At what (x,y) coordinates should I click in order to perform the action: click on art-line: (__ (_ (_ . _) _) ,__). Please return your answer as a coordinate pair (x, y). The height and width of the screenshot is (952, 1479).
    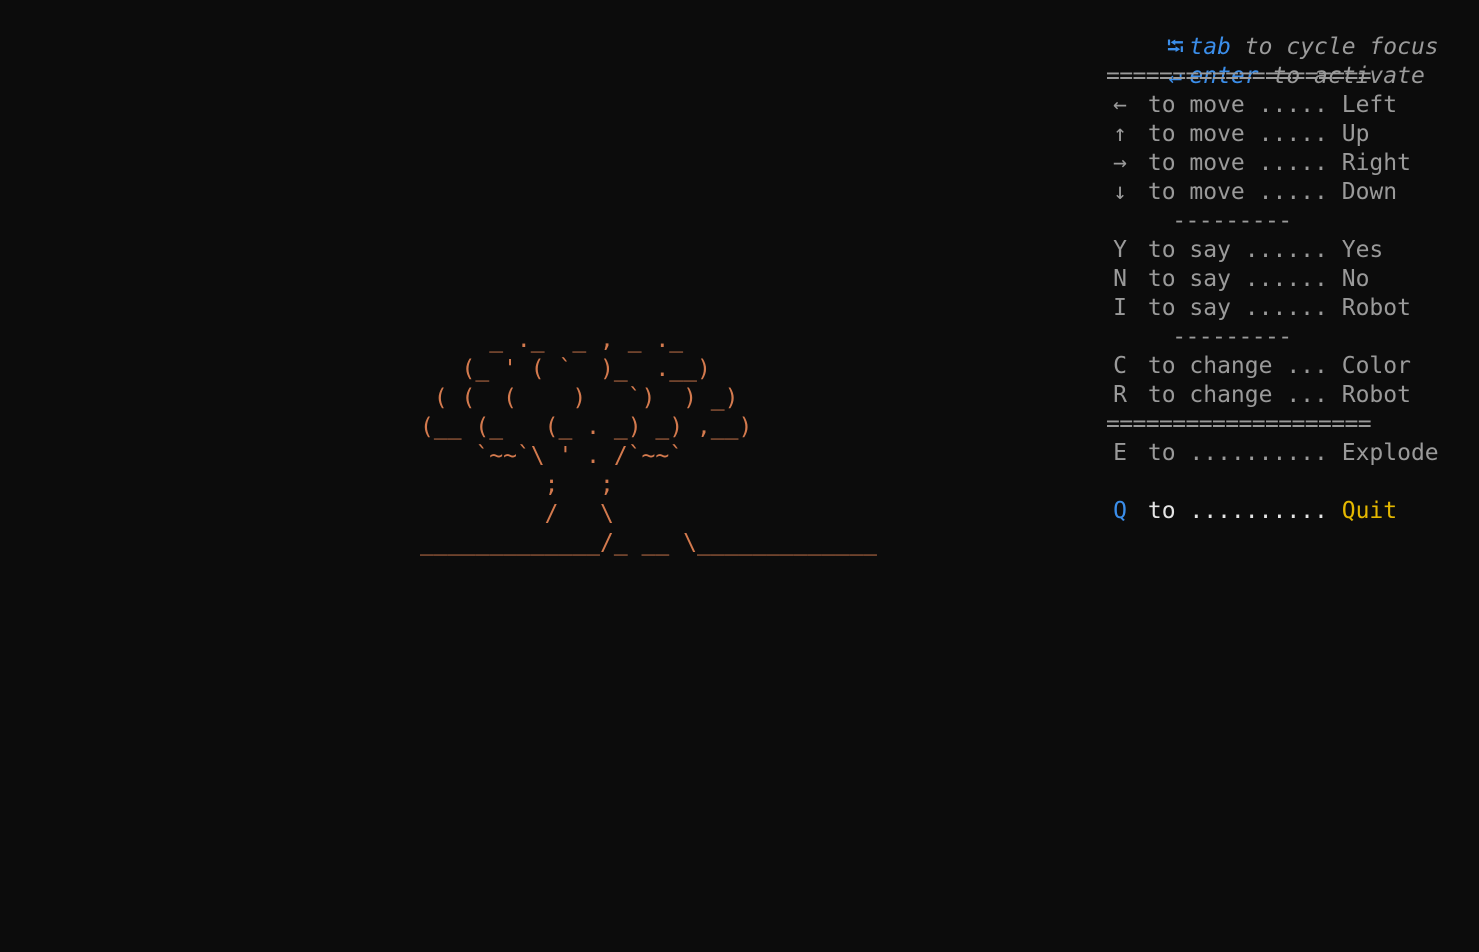
    Looking at the image, I should click on (586, 427).